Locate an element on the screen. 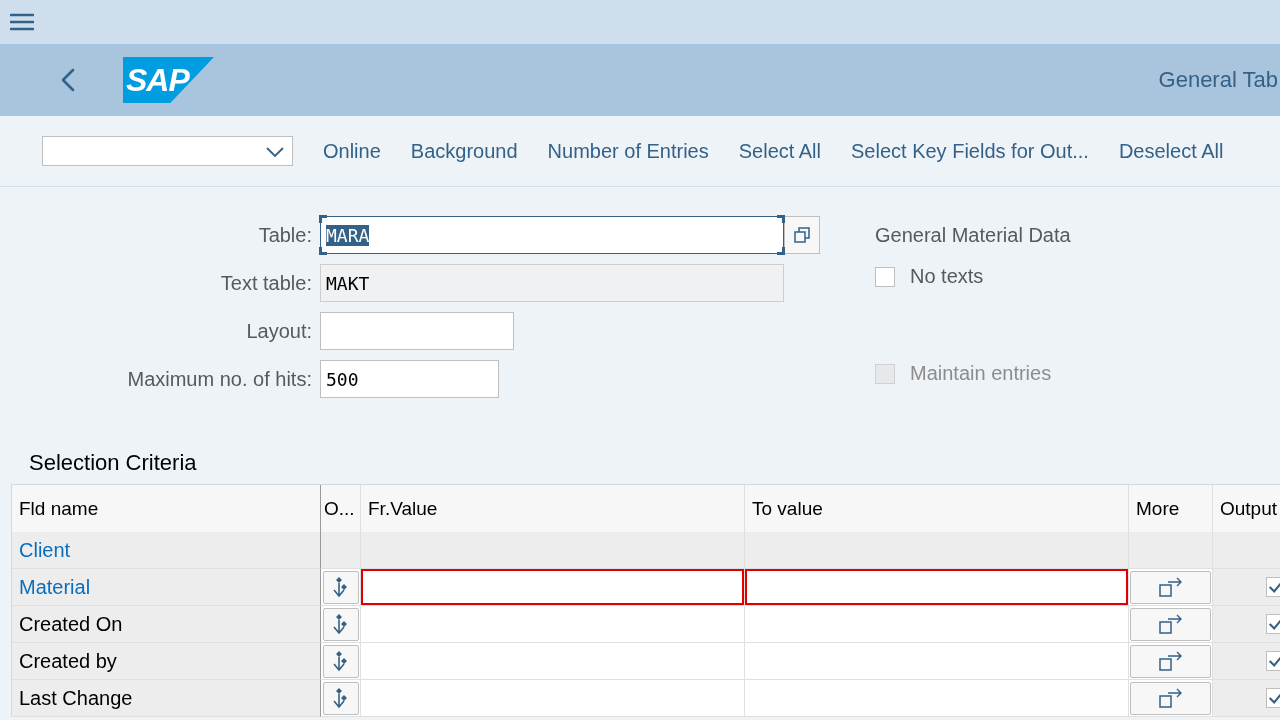 This screenshot has height=720, width=1280. field-name: Material is located at coordinates (55, 587).